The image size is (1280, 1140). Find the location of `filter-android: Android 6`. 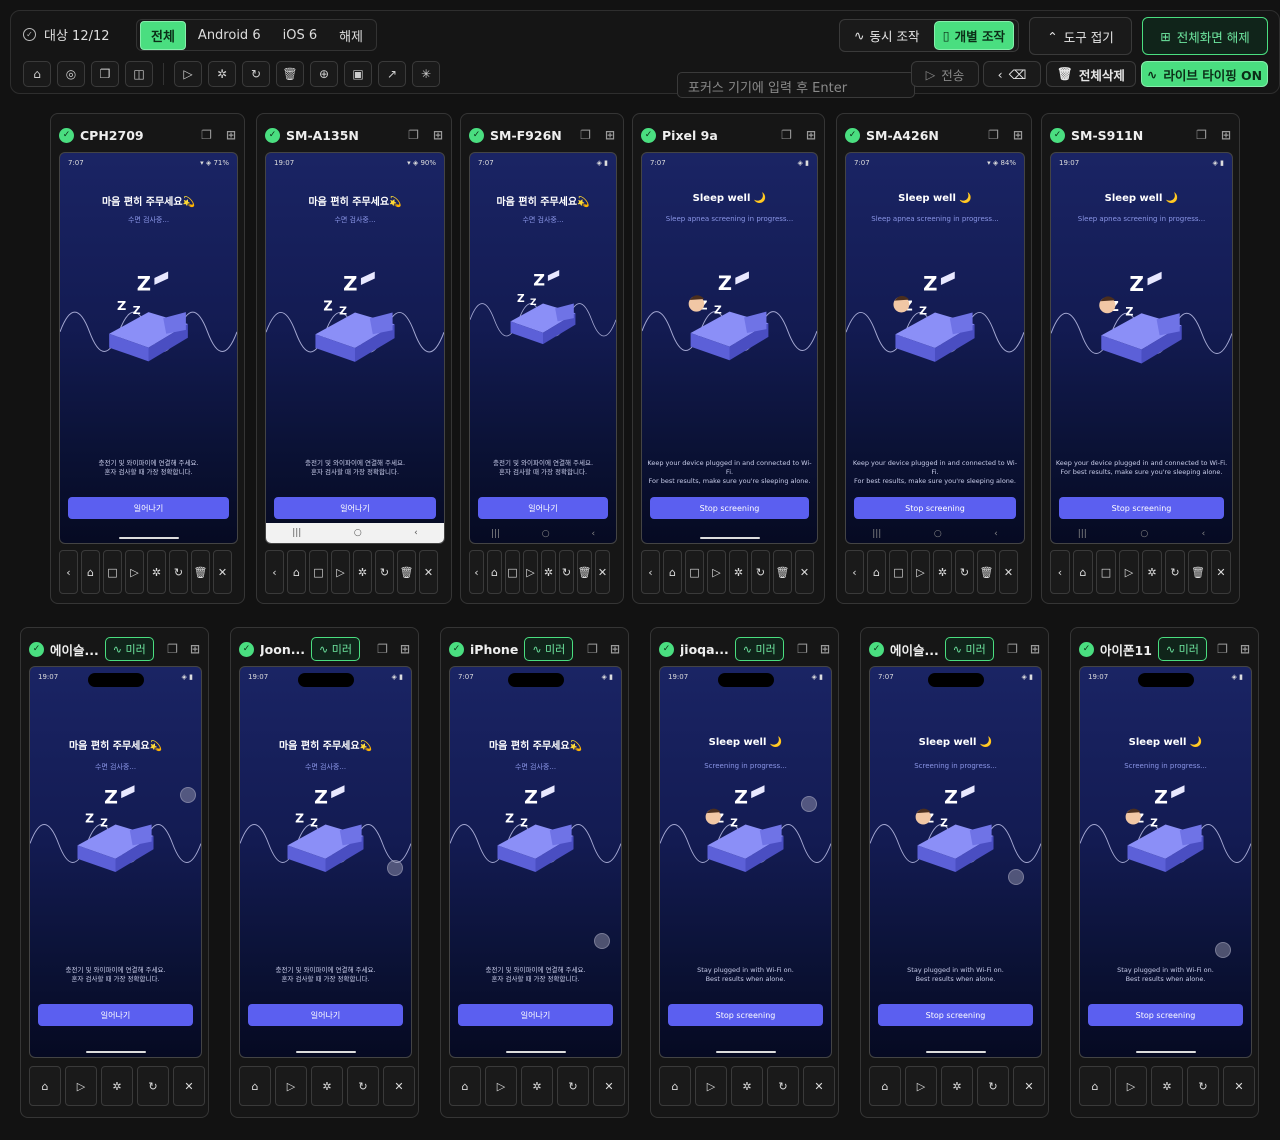

filter-android: Android 6 is located at coordinates (229, 35).